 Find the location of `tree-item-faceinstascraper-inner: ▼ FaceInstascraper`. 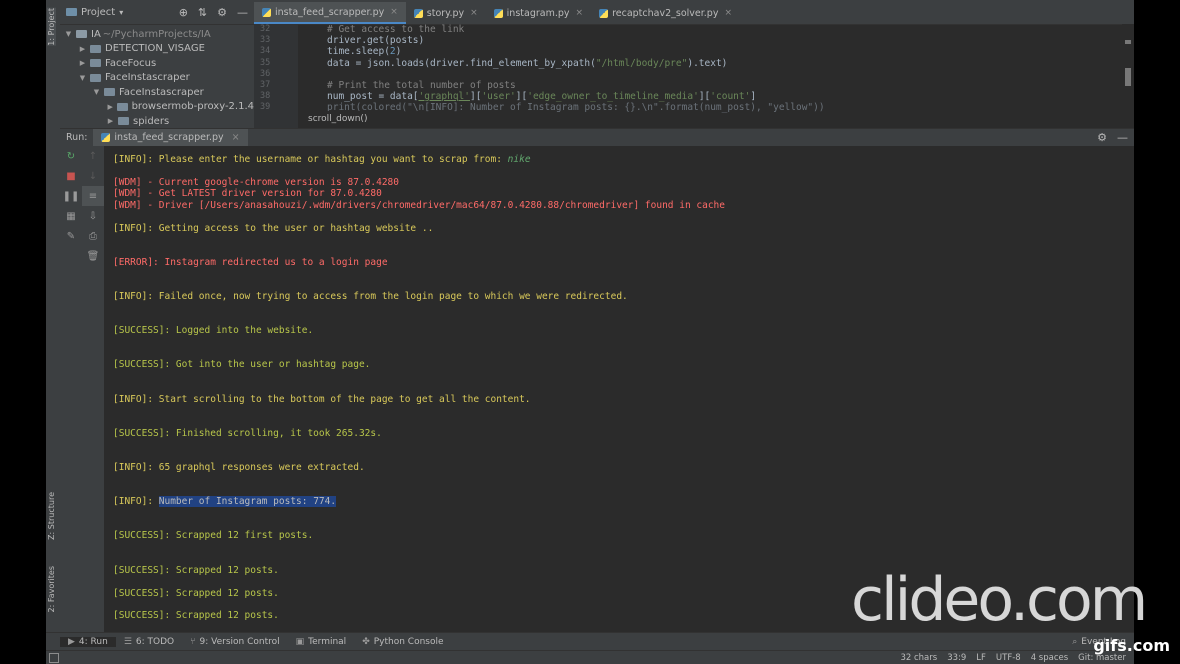

tree-item-faceinstascraper-inner: ▼ FaceInstascraper is located at coordinates (157, 92).